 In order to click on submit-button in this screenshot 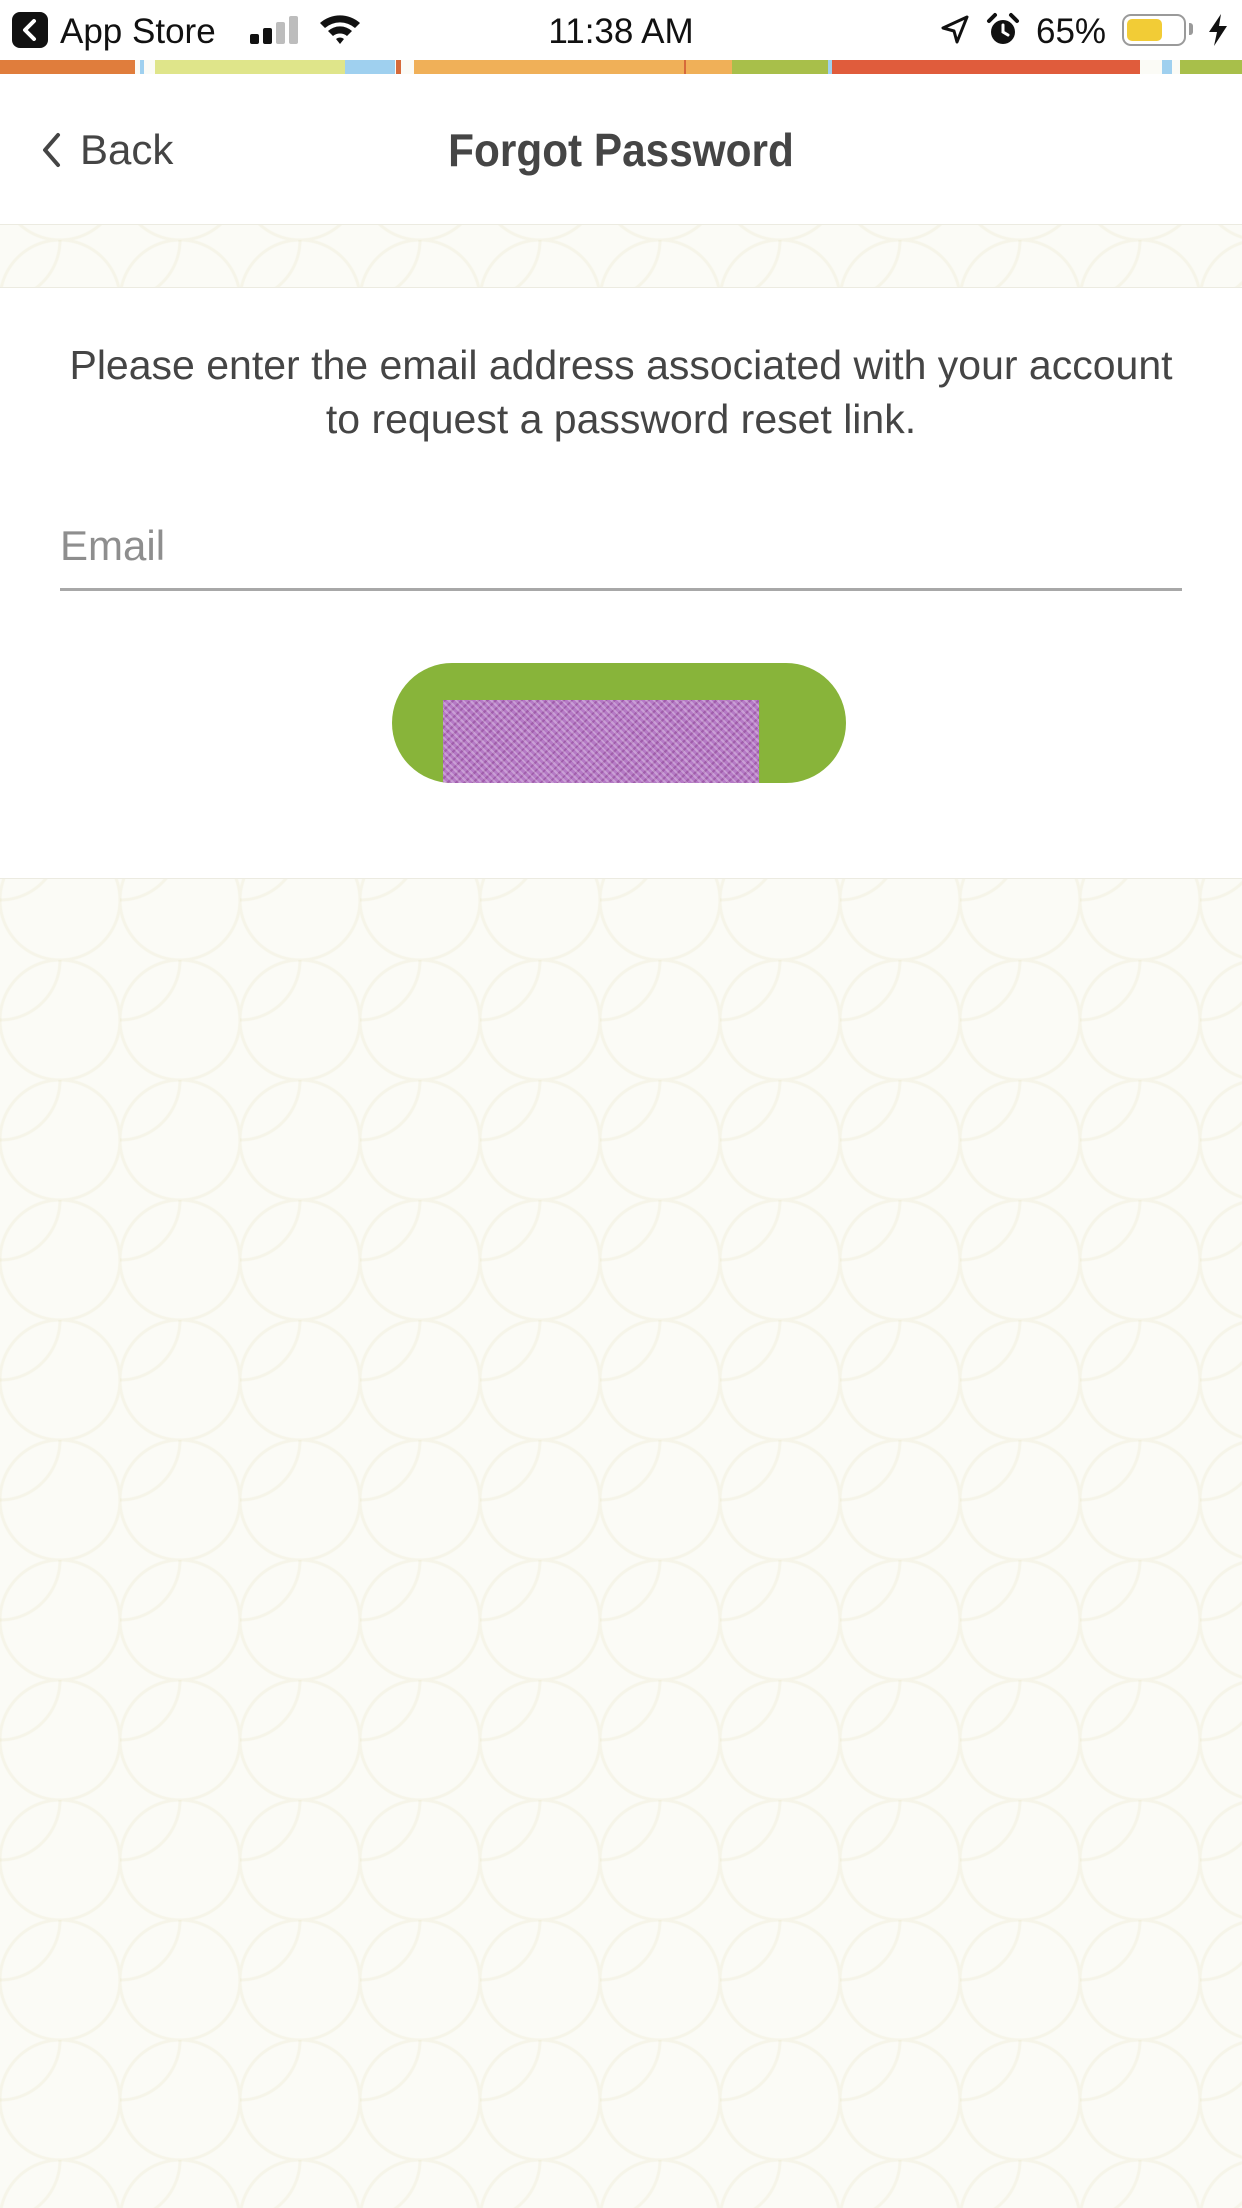, I will do `click(619, 723)`.